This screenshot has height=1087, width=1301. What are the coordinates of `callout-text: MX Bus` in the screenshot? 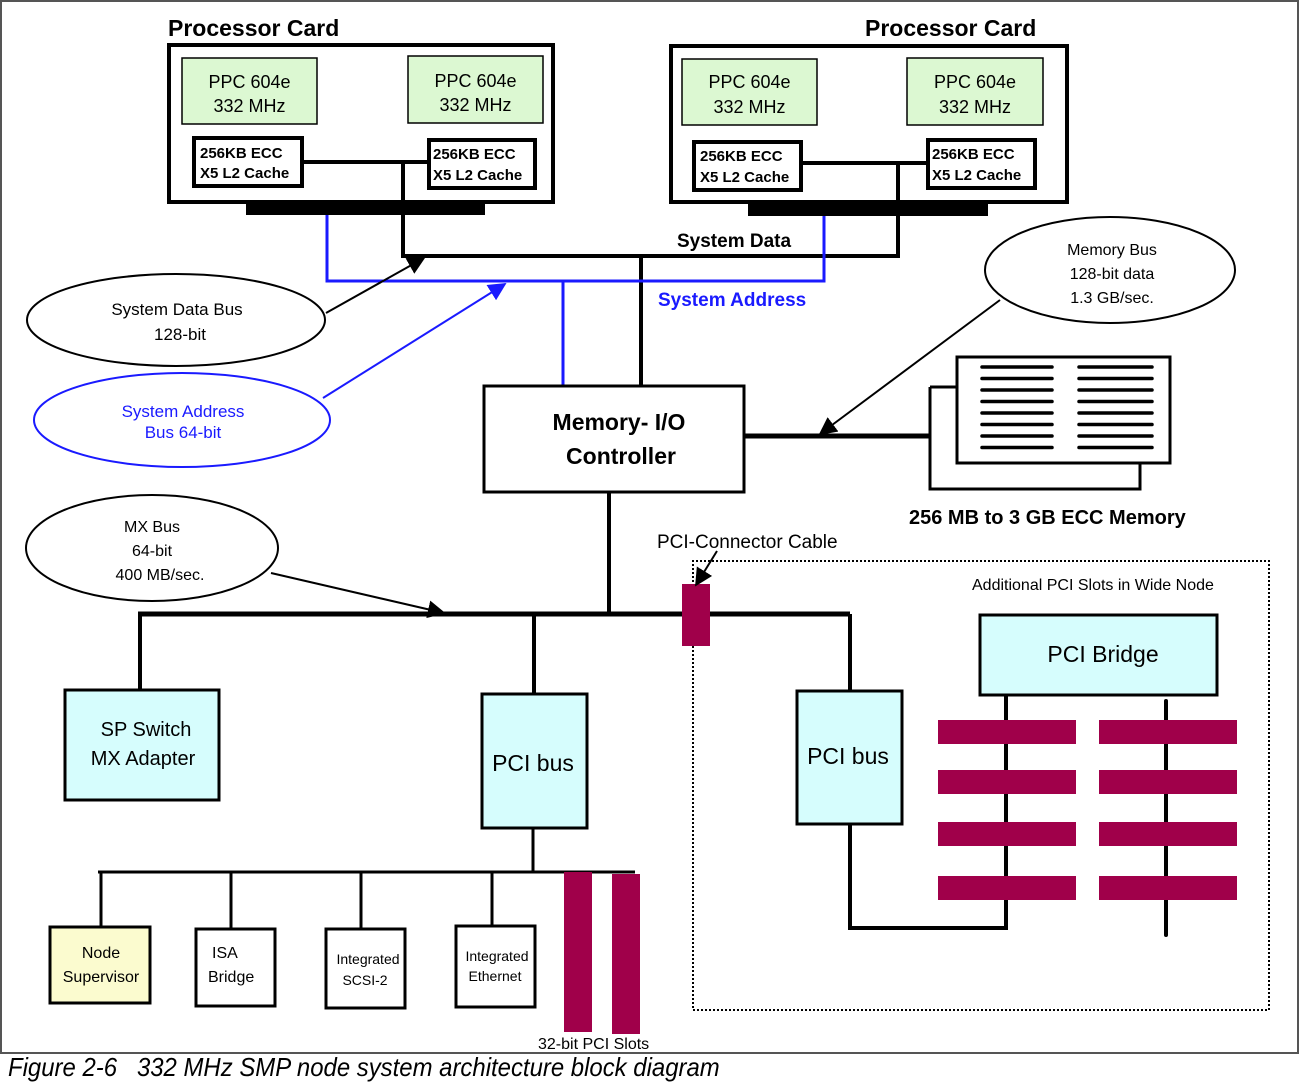 It's located at (152, 527).